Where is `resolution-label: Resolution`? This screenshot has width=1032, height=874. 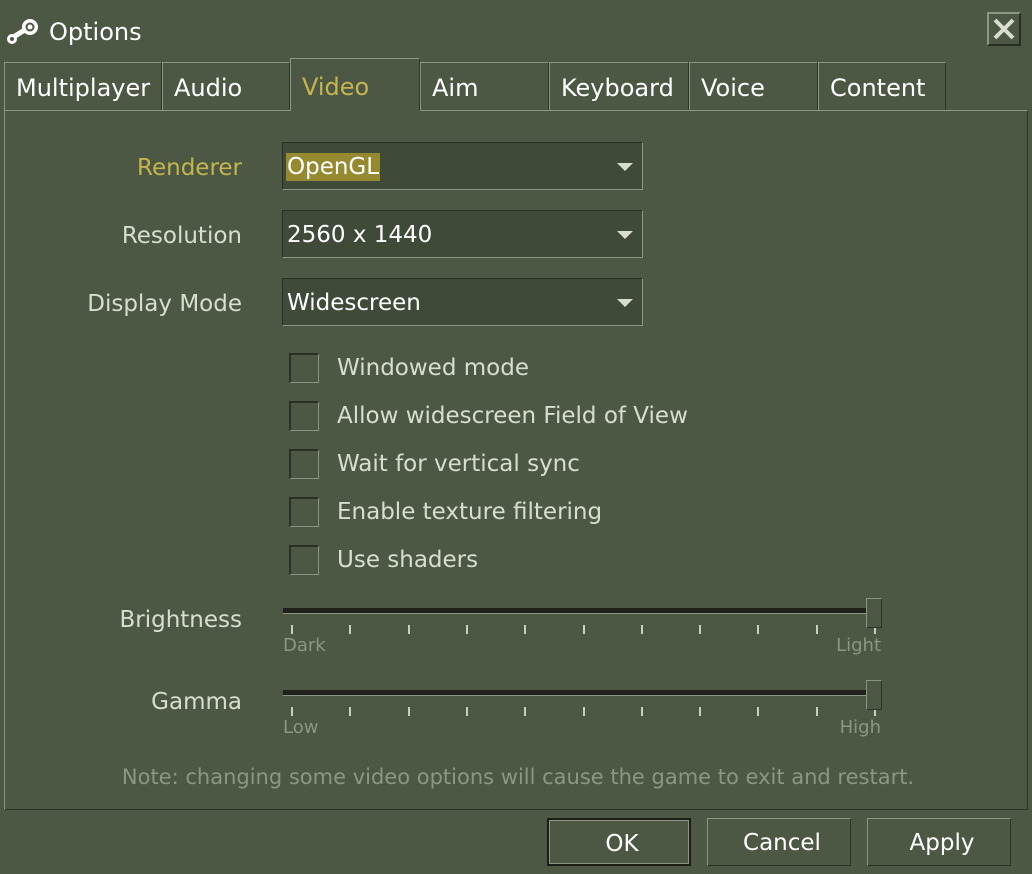
resolution-label: Resolution is located at coordinates (181, 236).